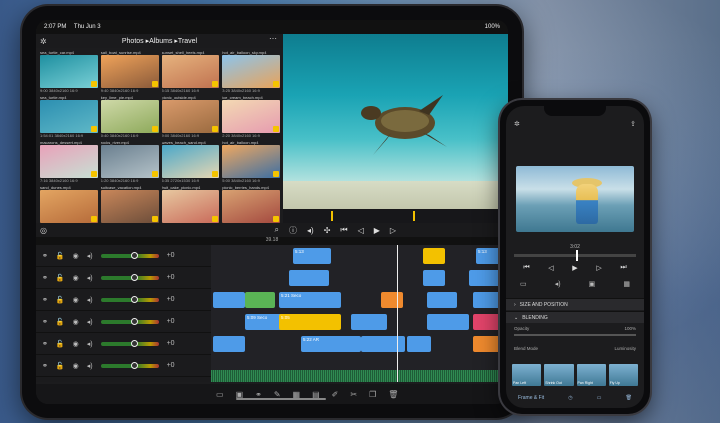 This screenshot has height=423, width=720. I want to click on step-back-icon: ◁, so click(361, 230).